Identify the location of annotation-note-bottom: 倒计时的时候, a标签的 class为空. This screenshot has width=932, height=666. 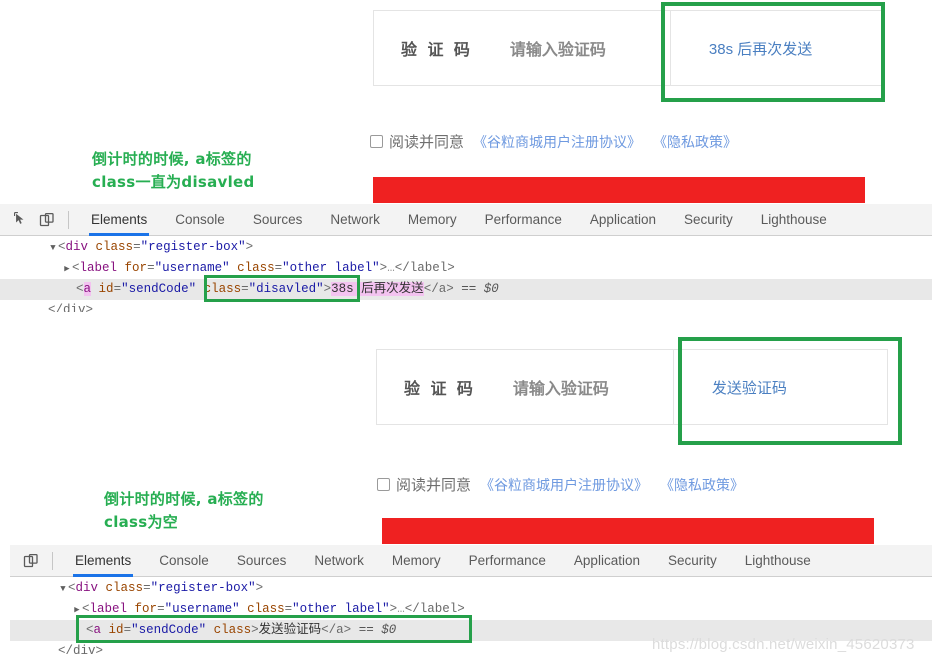
(184, 511).